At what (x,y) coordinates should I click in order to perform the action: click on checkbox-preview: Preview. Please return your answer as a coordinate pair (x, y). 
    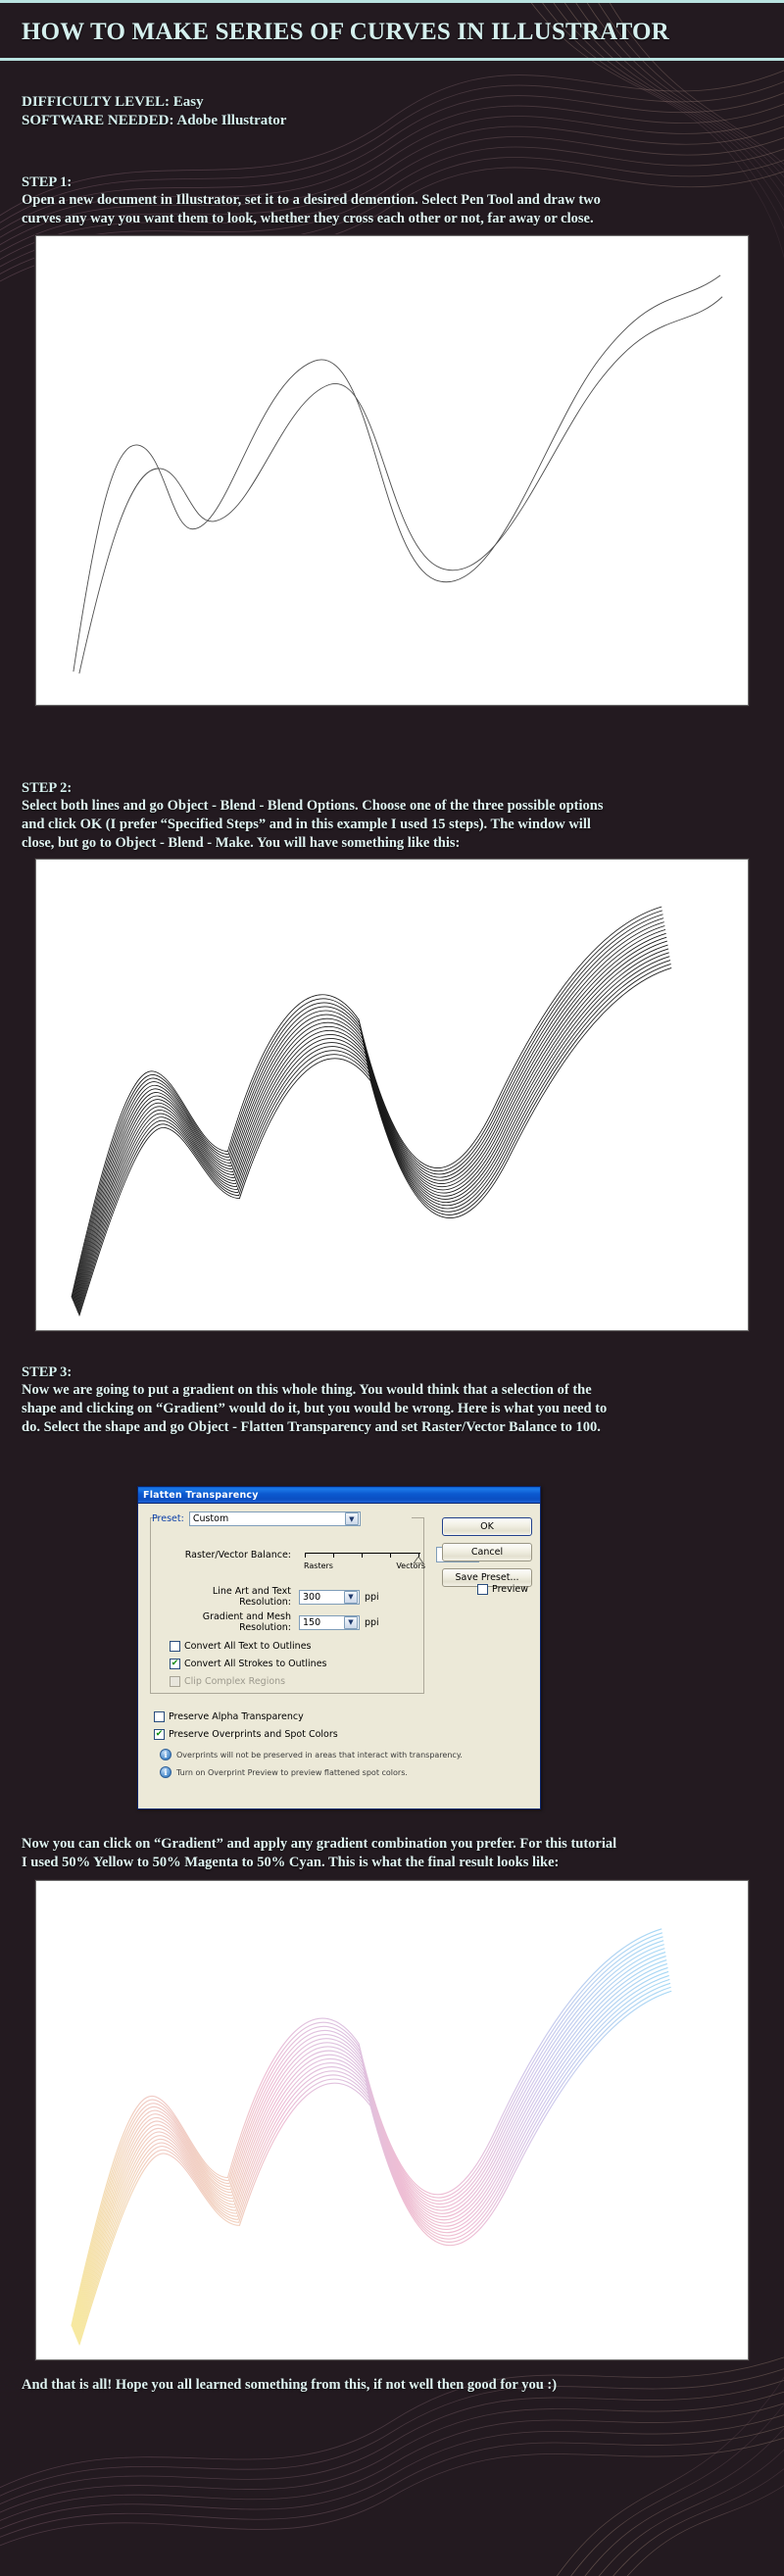
    Looking at the image, I should click on (503, 1589).